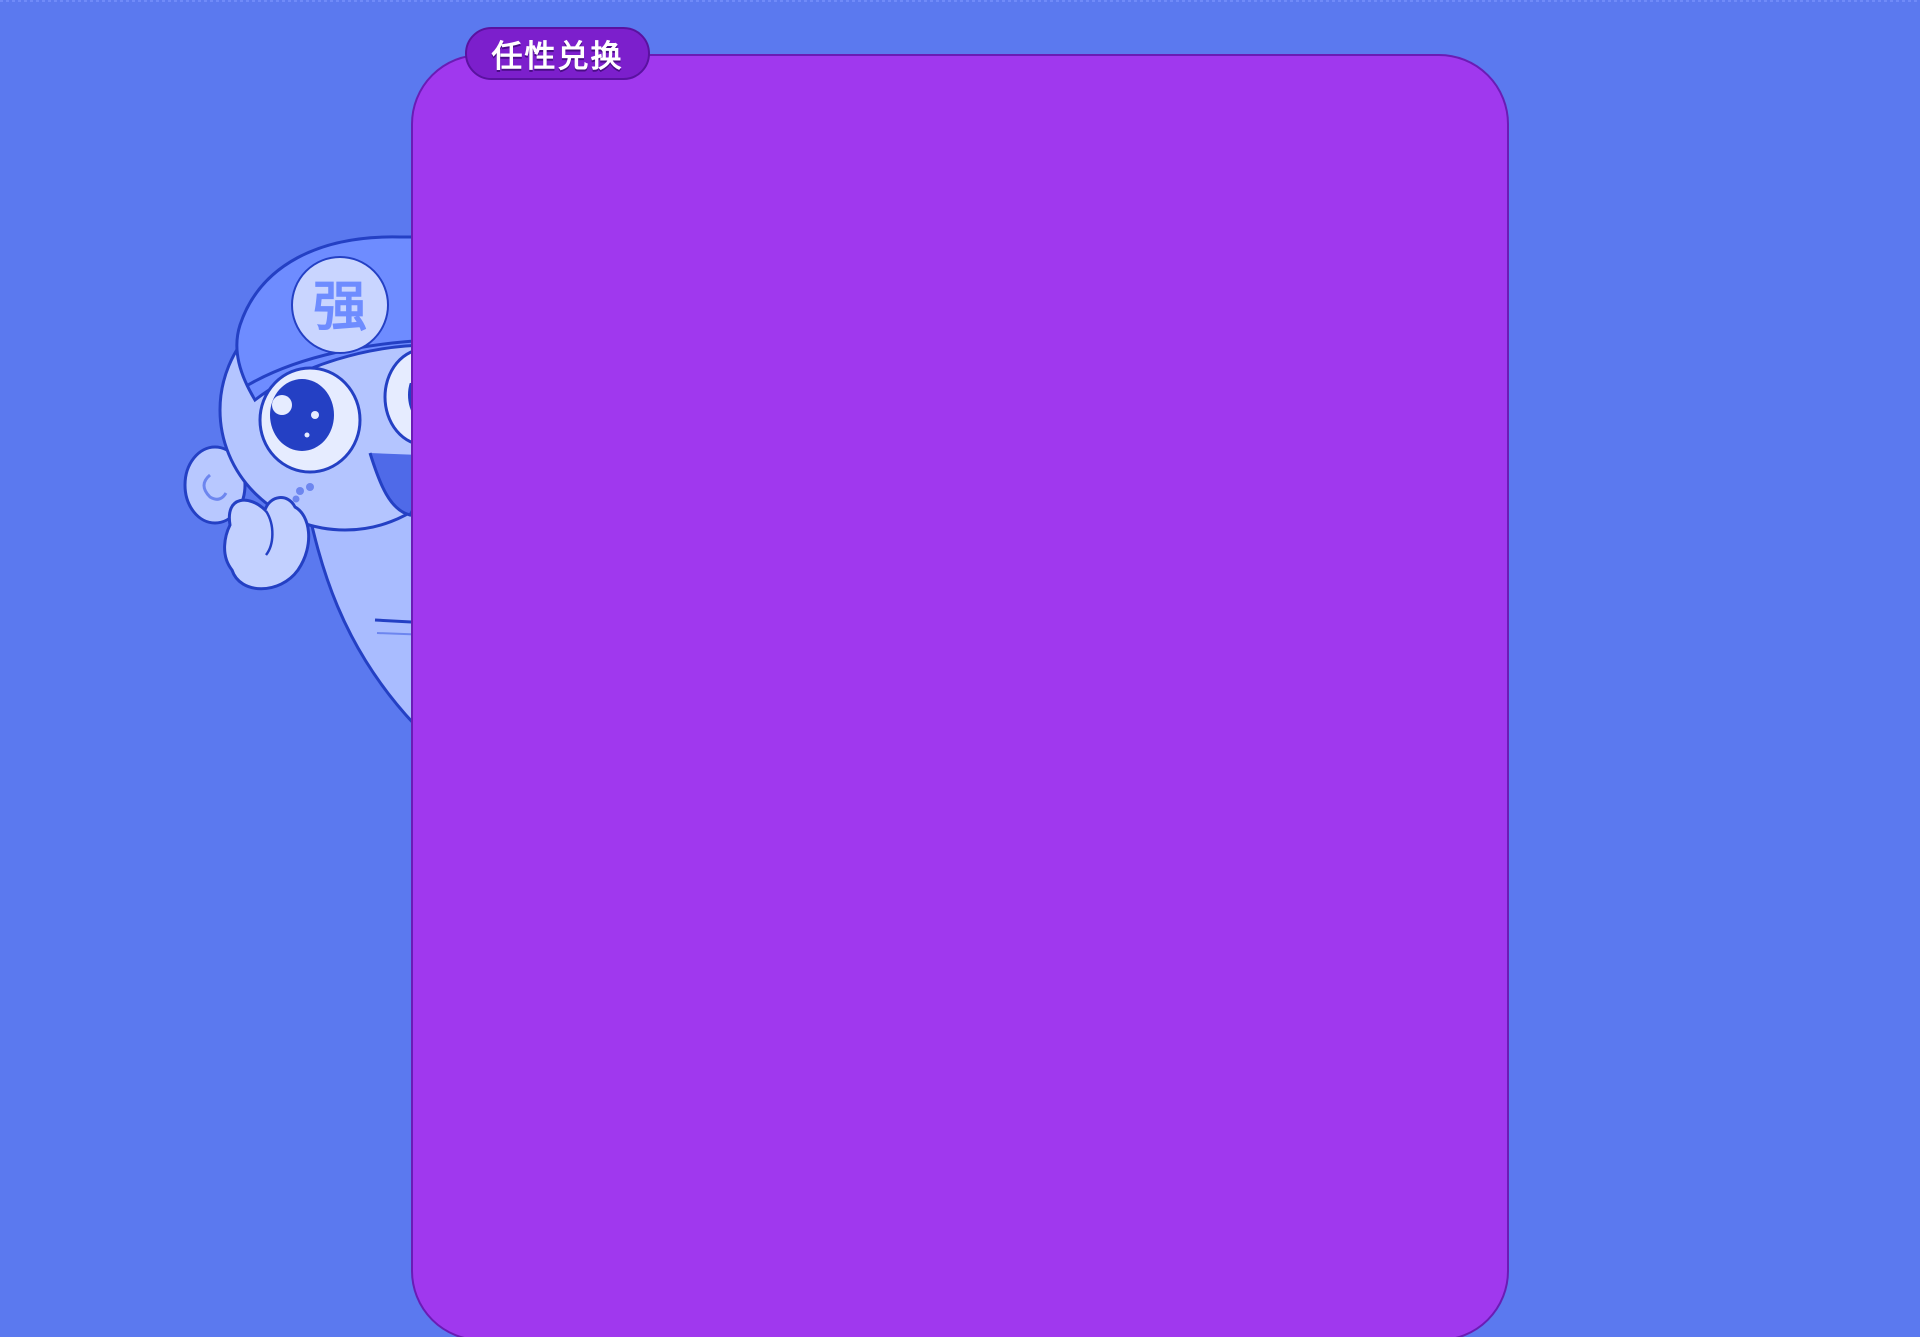 Image resolution: width=1920 pixels, height=1337 pixels. Describe the element at coordinates (960, 1) in the screenshot. I see `top-dotted-border` at that location.